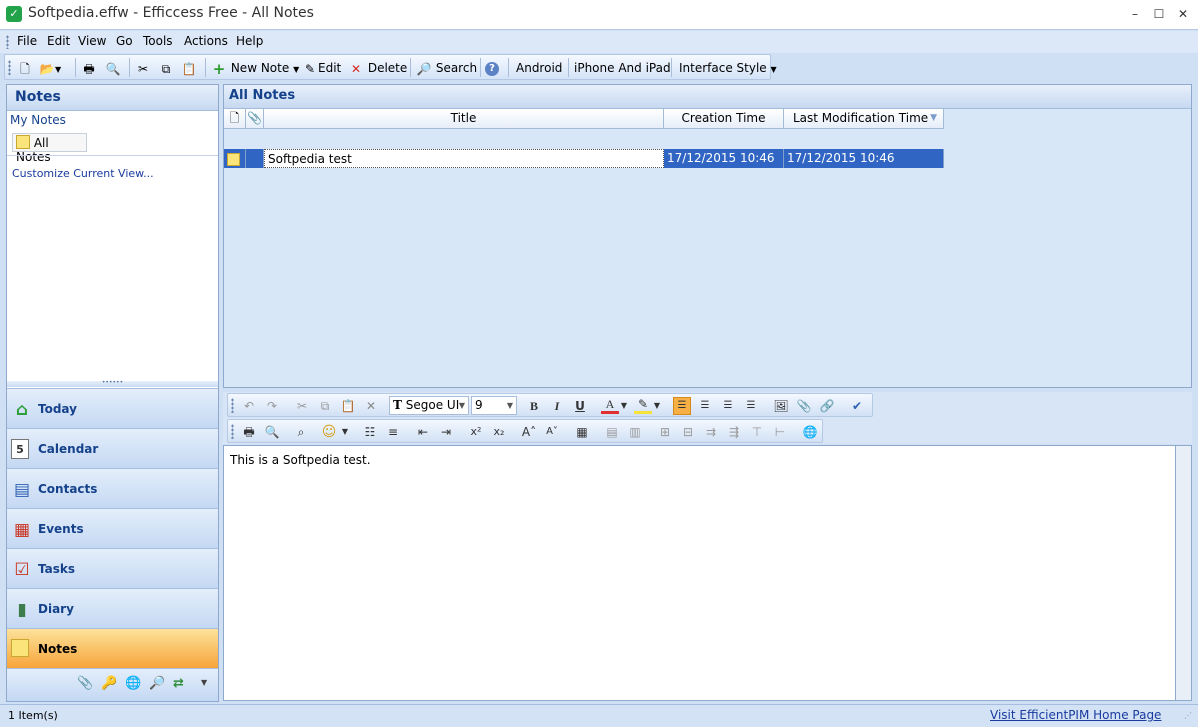 This screenshot has width=1198, height=727. I want to click on nav-tasks: ☑ Tasks, so click(112, 568).